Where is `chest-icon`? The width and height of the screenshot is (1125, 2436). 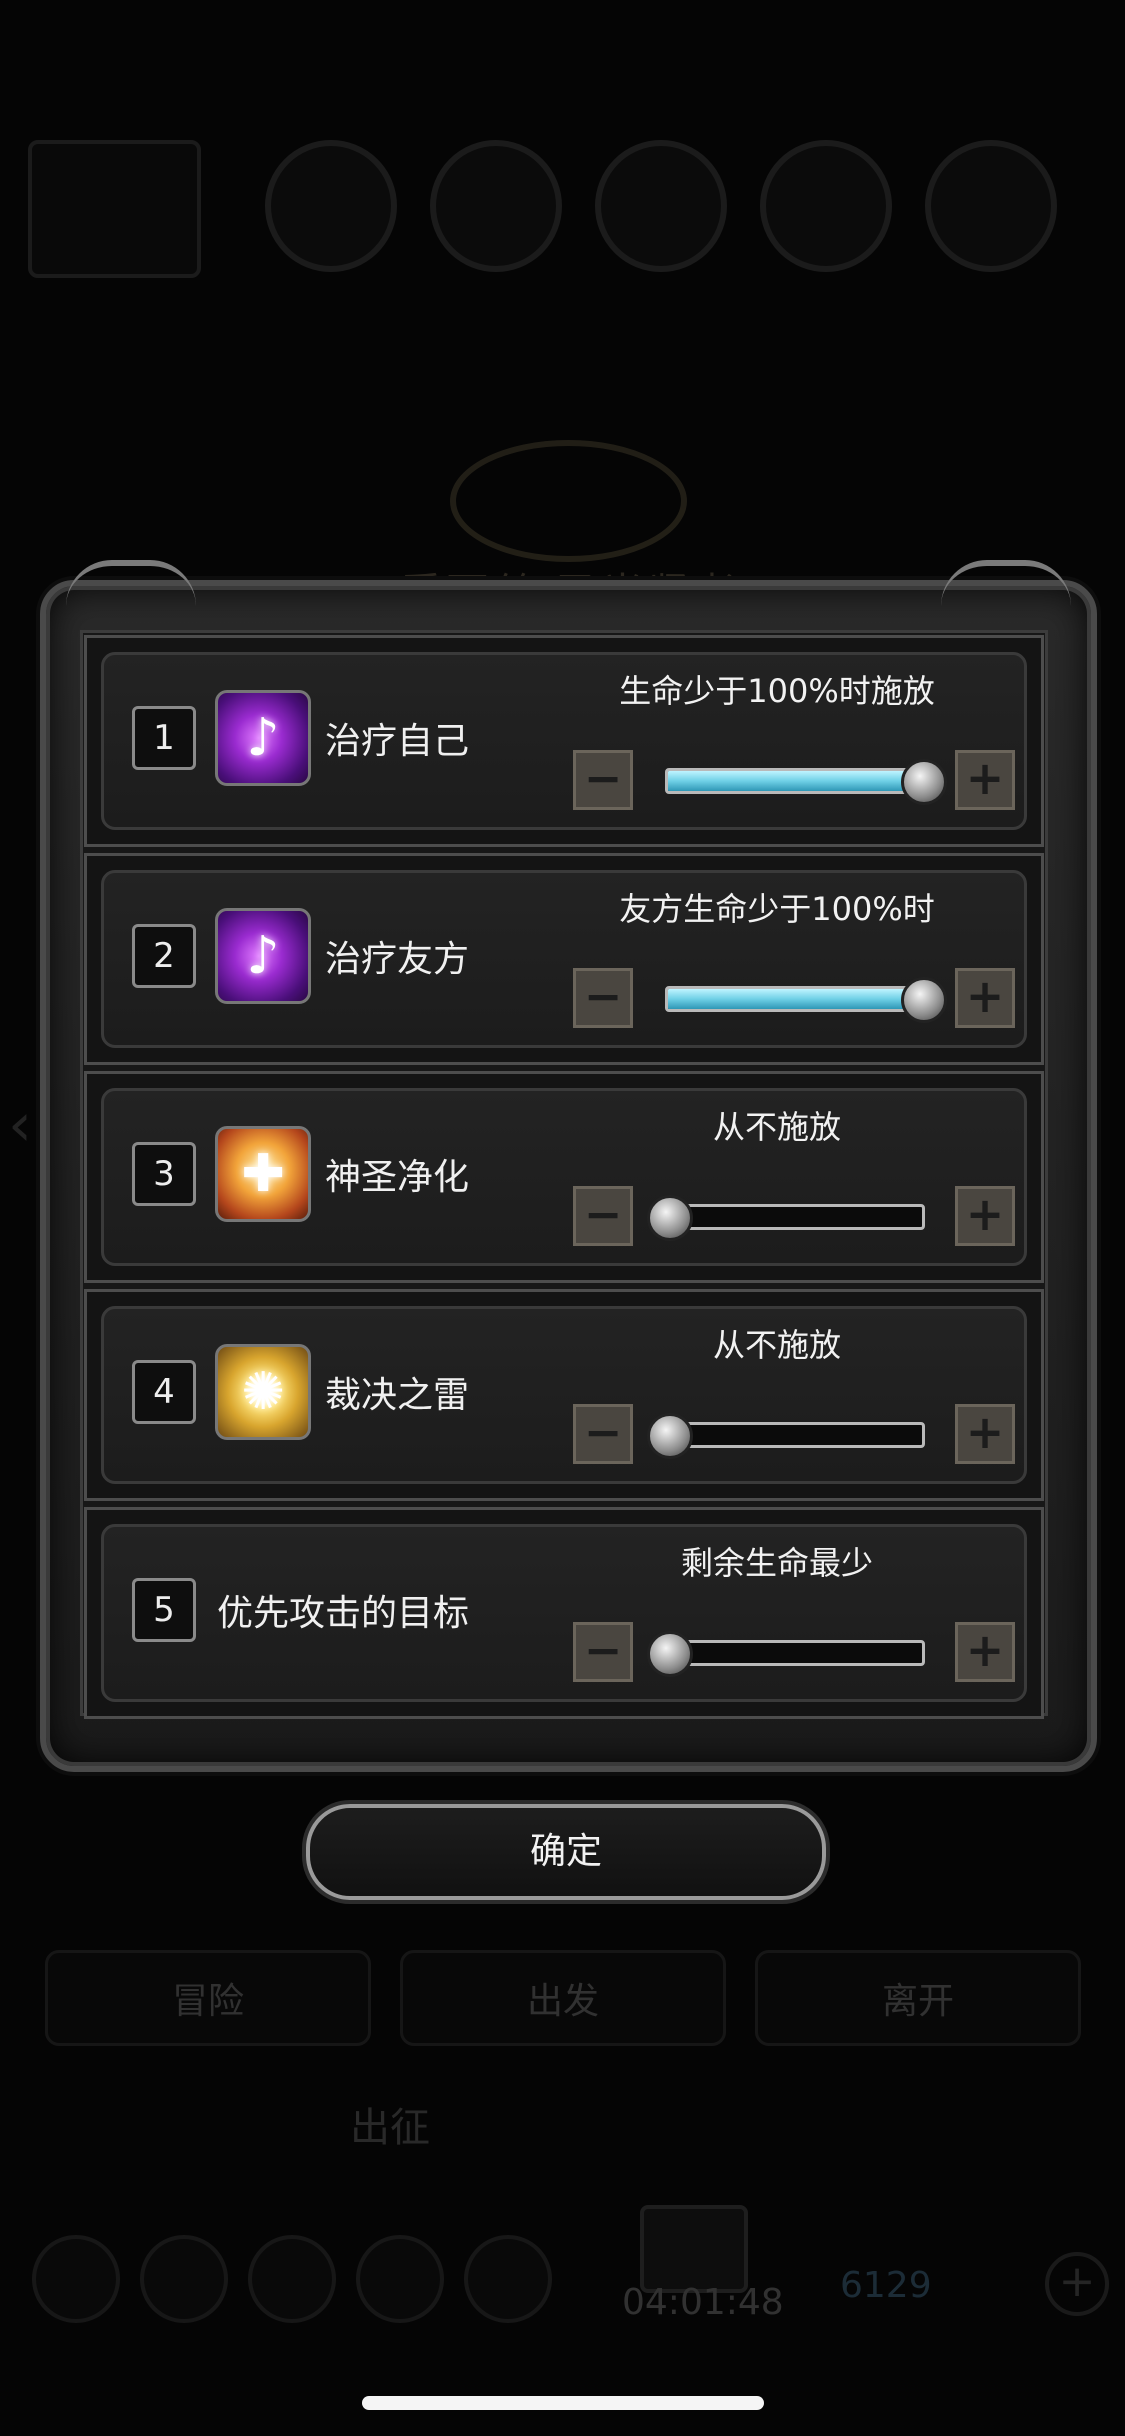
chest-icon is located at coordinates (694, 2249).